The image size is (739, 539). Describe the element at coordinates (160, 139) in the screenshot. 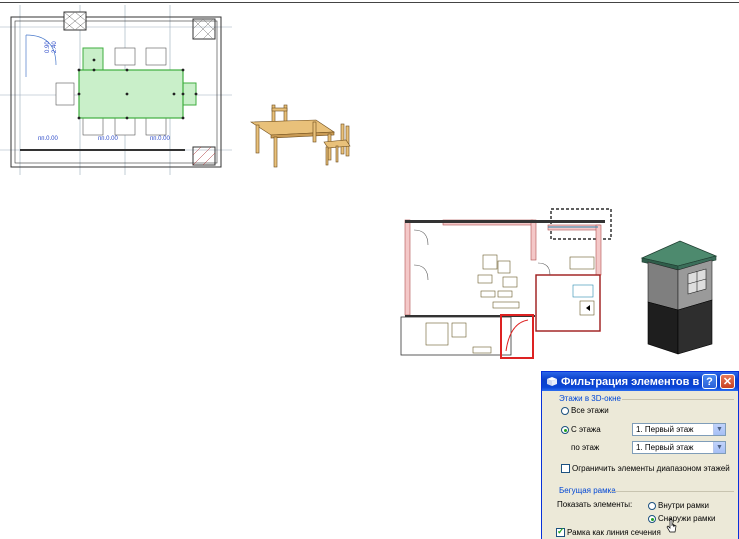

I see `level-text-3: пп.0.00` at that location.